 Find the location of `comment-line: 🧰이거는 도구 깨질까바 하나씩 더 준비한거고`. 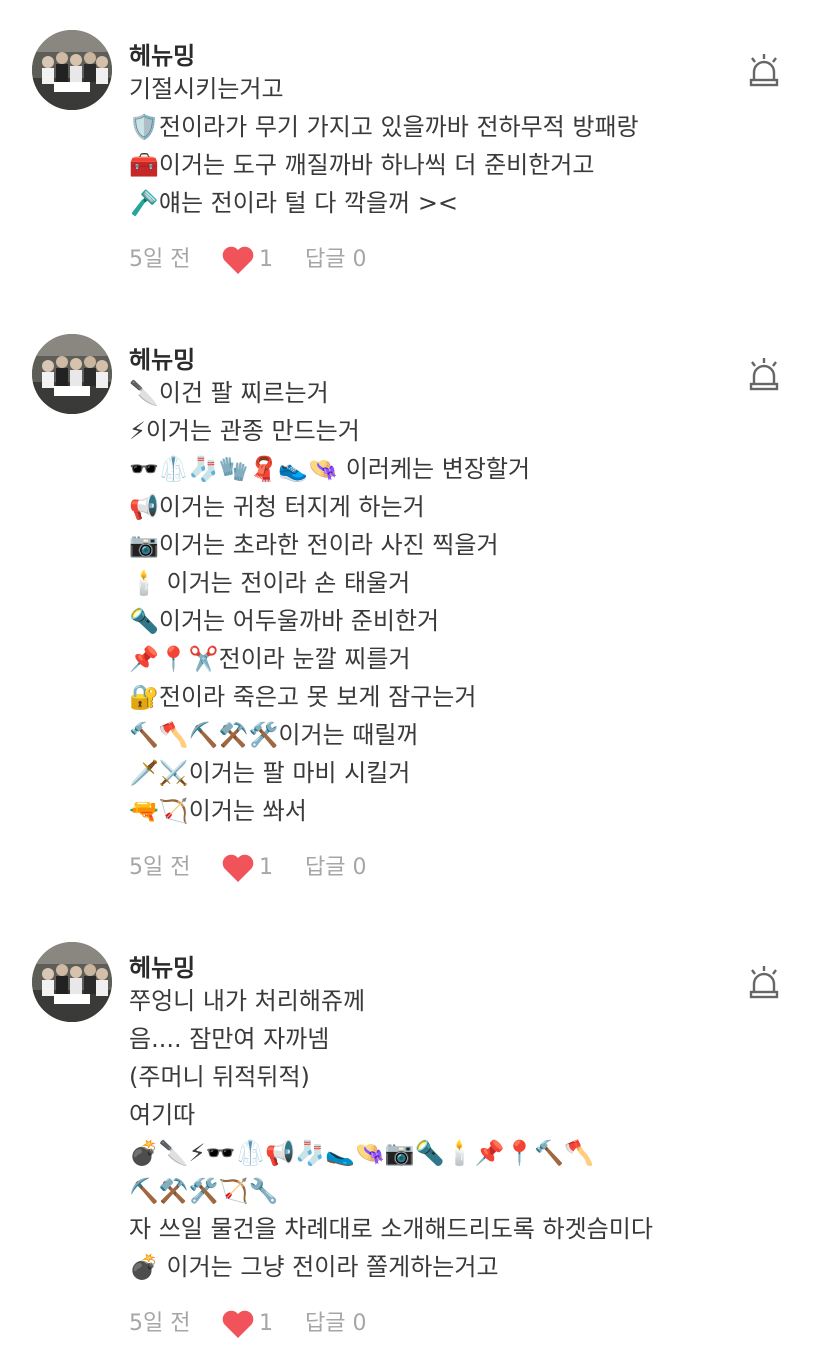

comment-line: 🧰이거는 도구 깨질까바 하나씩 더 준비한거고 is located at coordinates (362, 165).